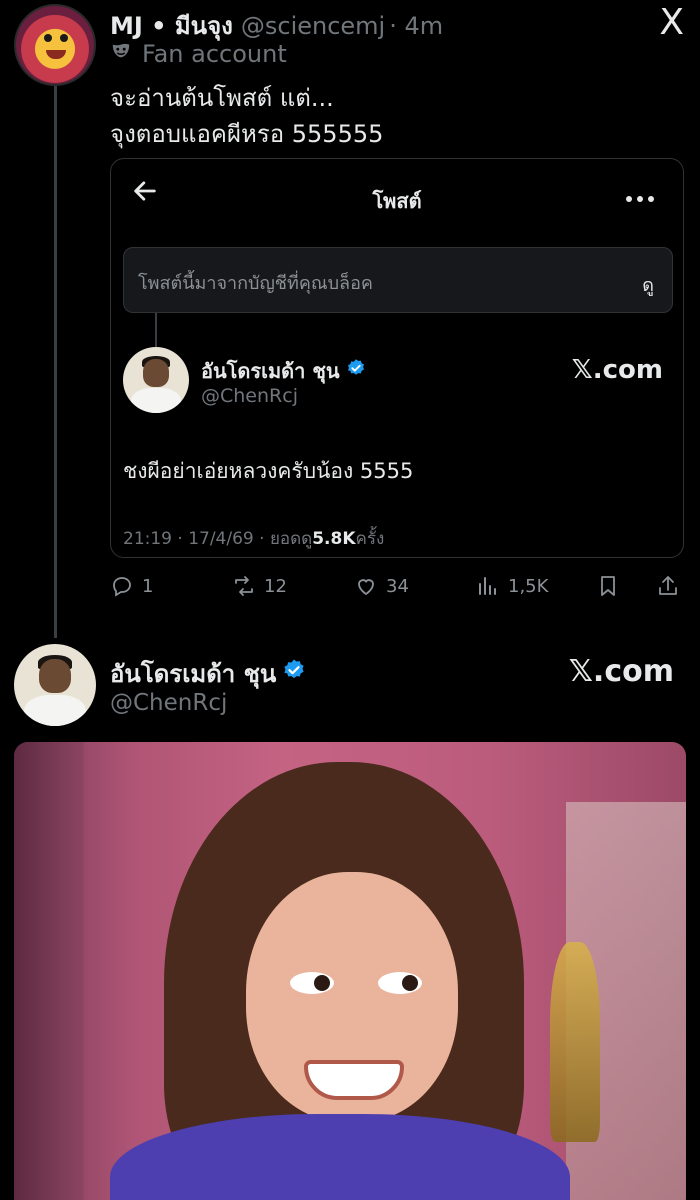 The width and height of the screenshot is (700, 1200). I want to click on card-title: โพสต์, so click(397, 201).